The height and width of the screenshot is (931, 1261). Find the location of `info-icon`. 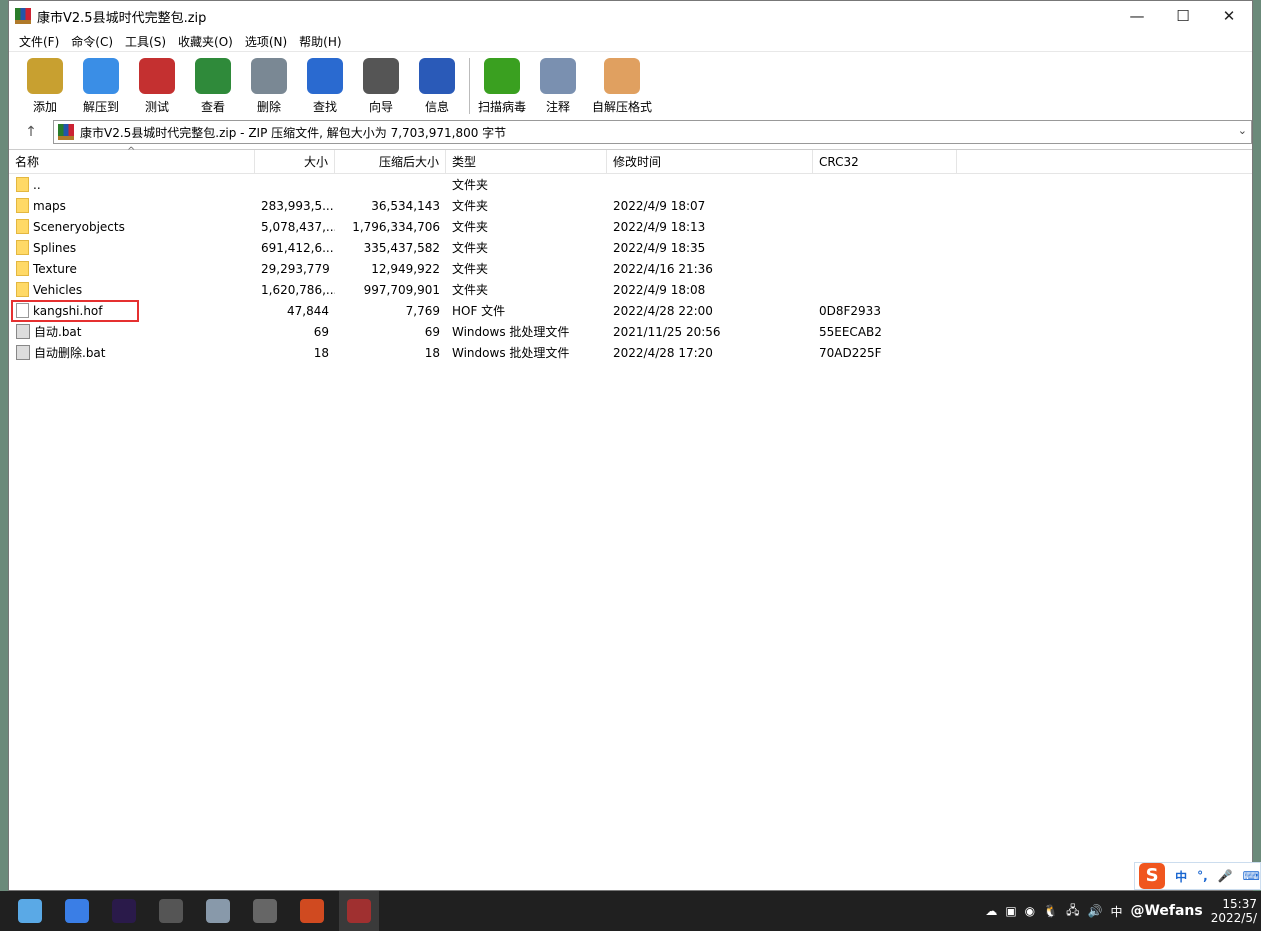

info-icon is located at coordinates (437, 76).